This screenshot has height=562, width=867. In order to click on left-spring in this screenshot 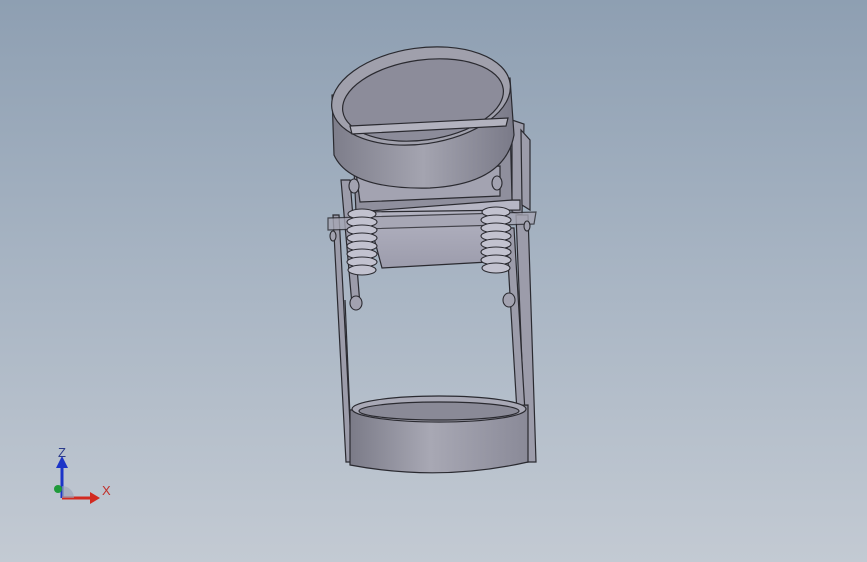, I will do `click(362, 242)`.